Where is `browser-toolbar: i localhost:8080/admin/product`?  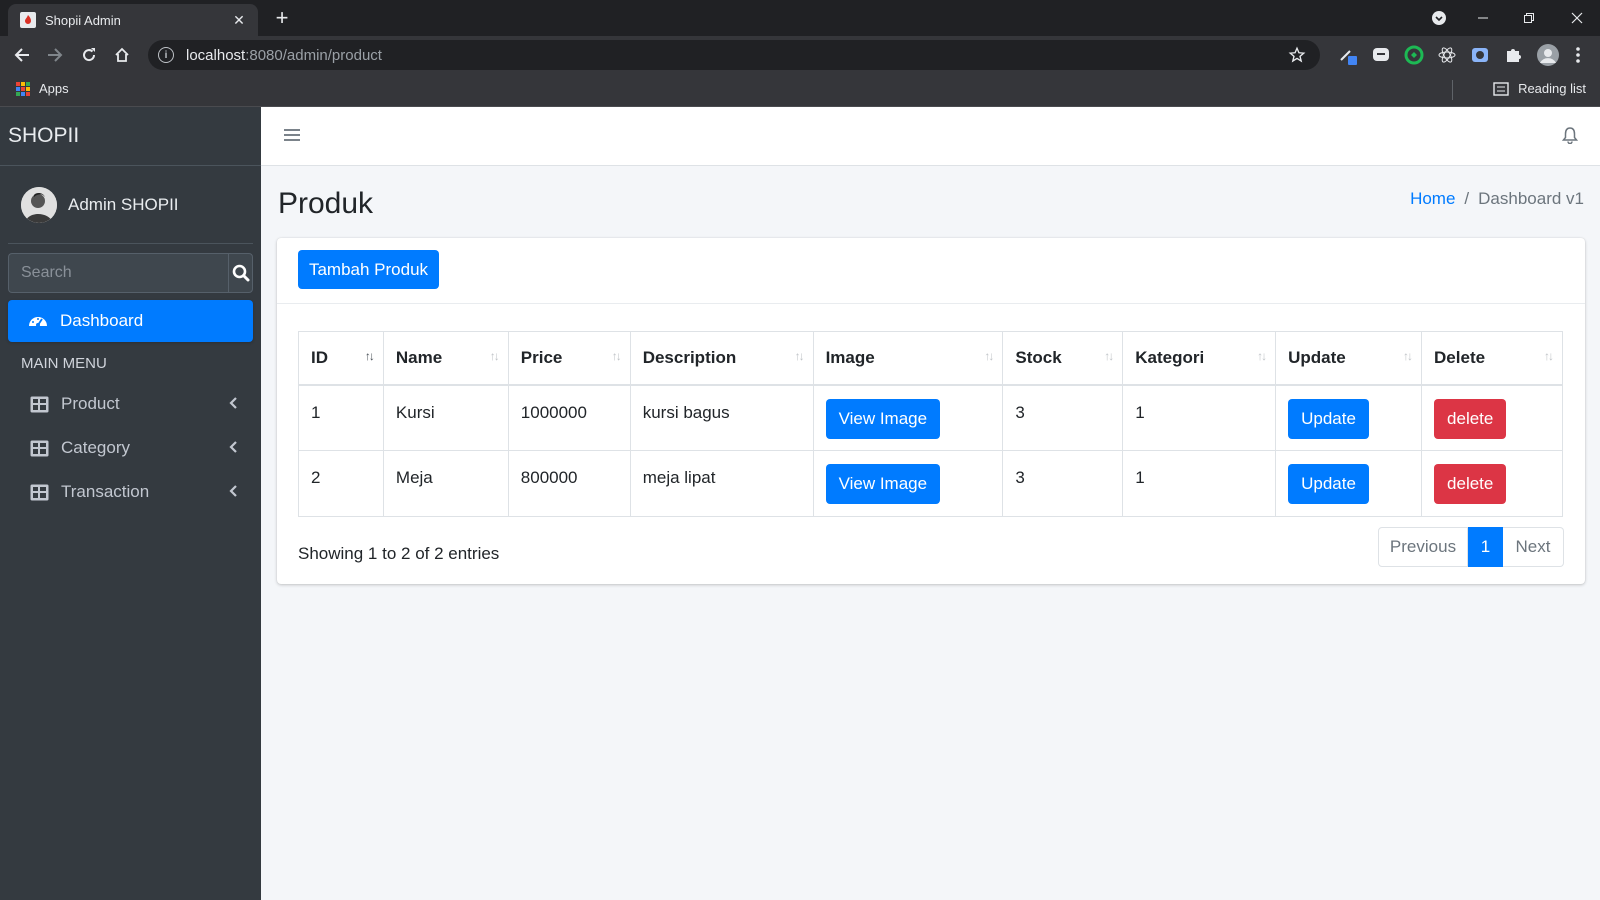
browser-toolbar: i localhost:8080/admin/product is located at coordinates (800, 55).